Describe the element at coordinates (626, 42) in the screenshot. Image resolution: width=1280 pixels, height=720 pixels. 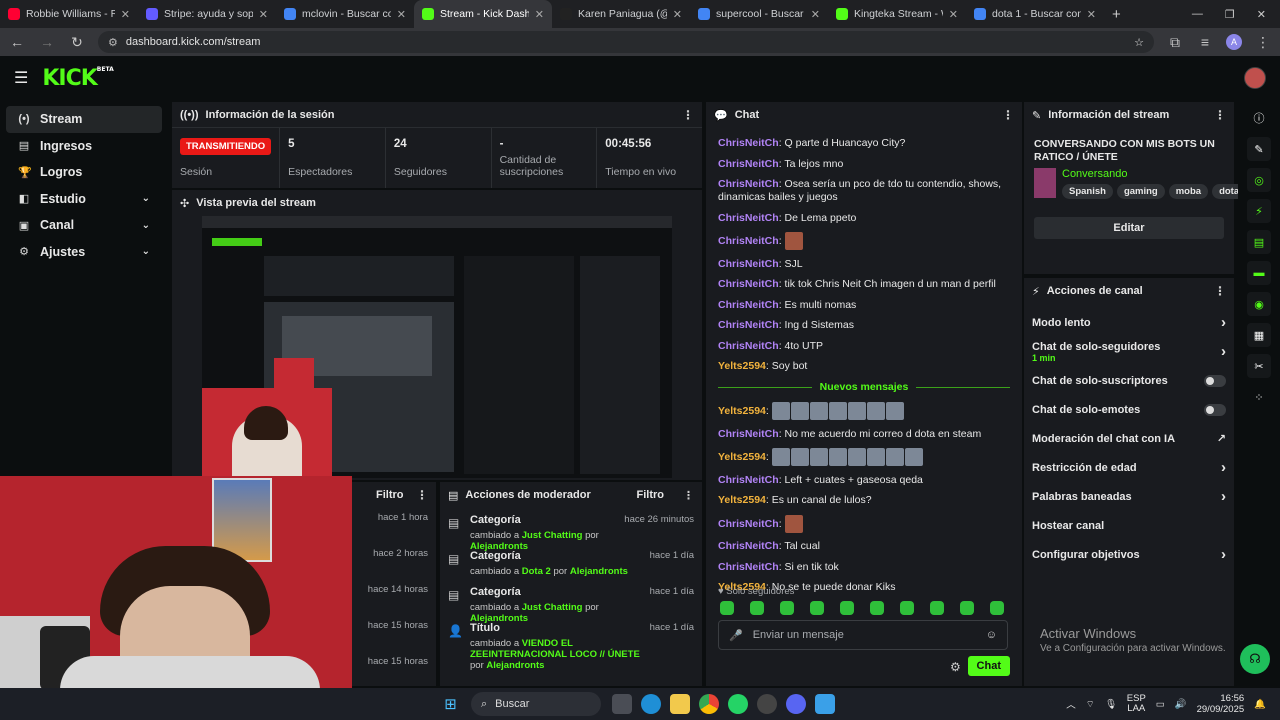
I see `address-bar: ⚙ dashboard.kick.com/stream ☆` at that location.